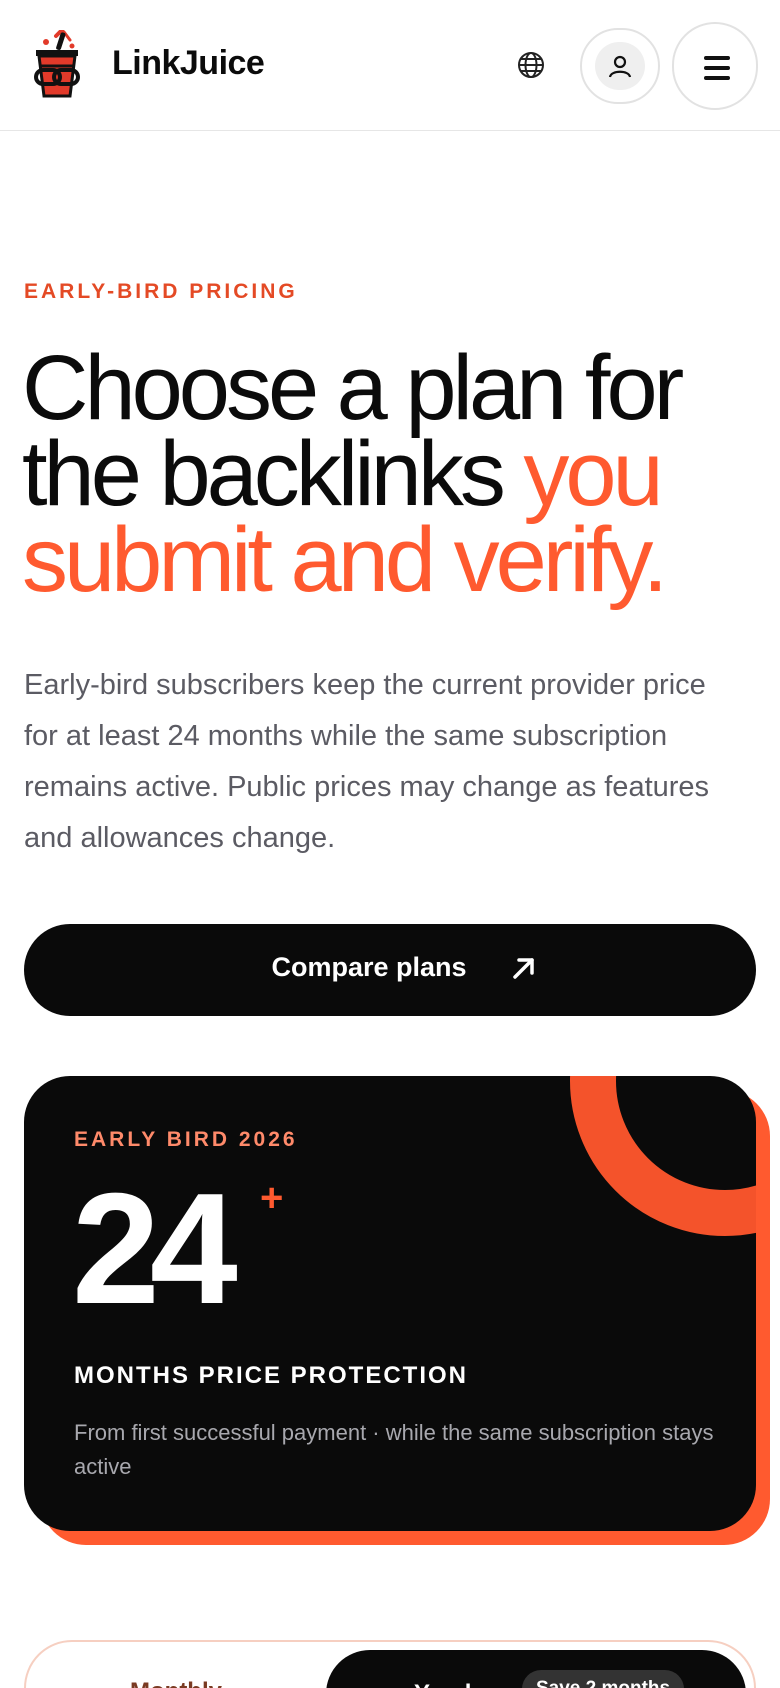 This screenshot has width=780, height=1688. What do you see at coordinates (449, 1684) in the screenshot?
I see `yearly-label: Yearly` at bounding box center [449, 1684].